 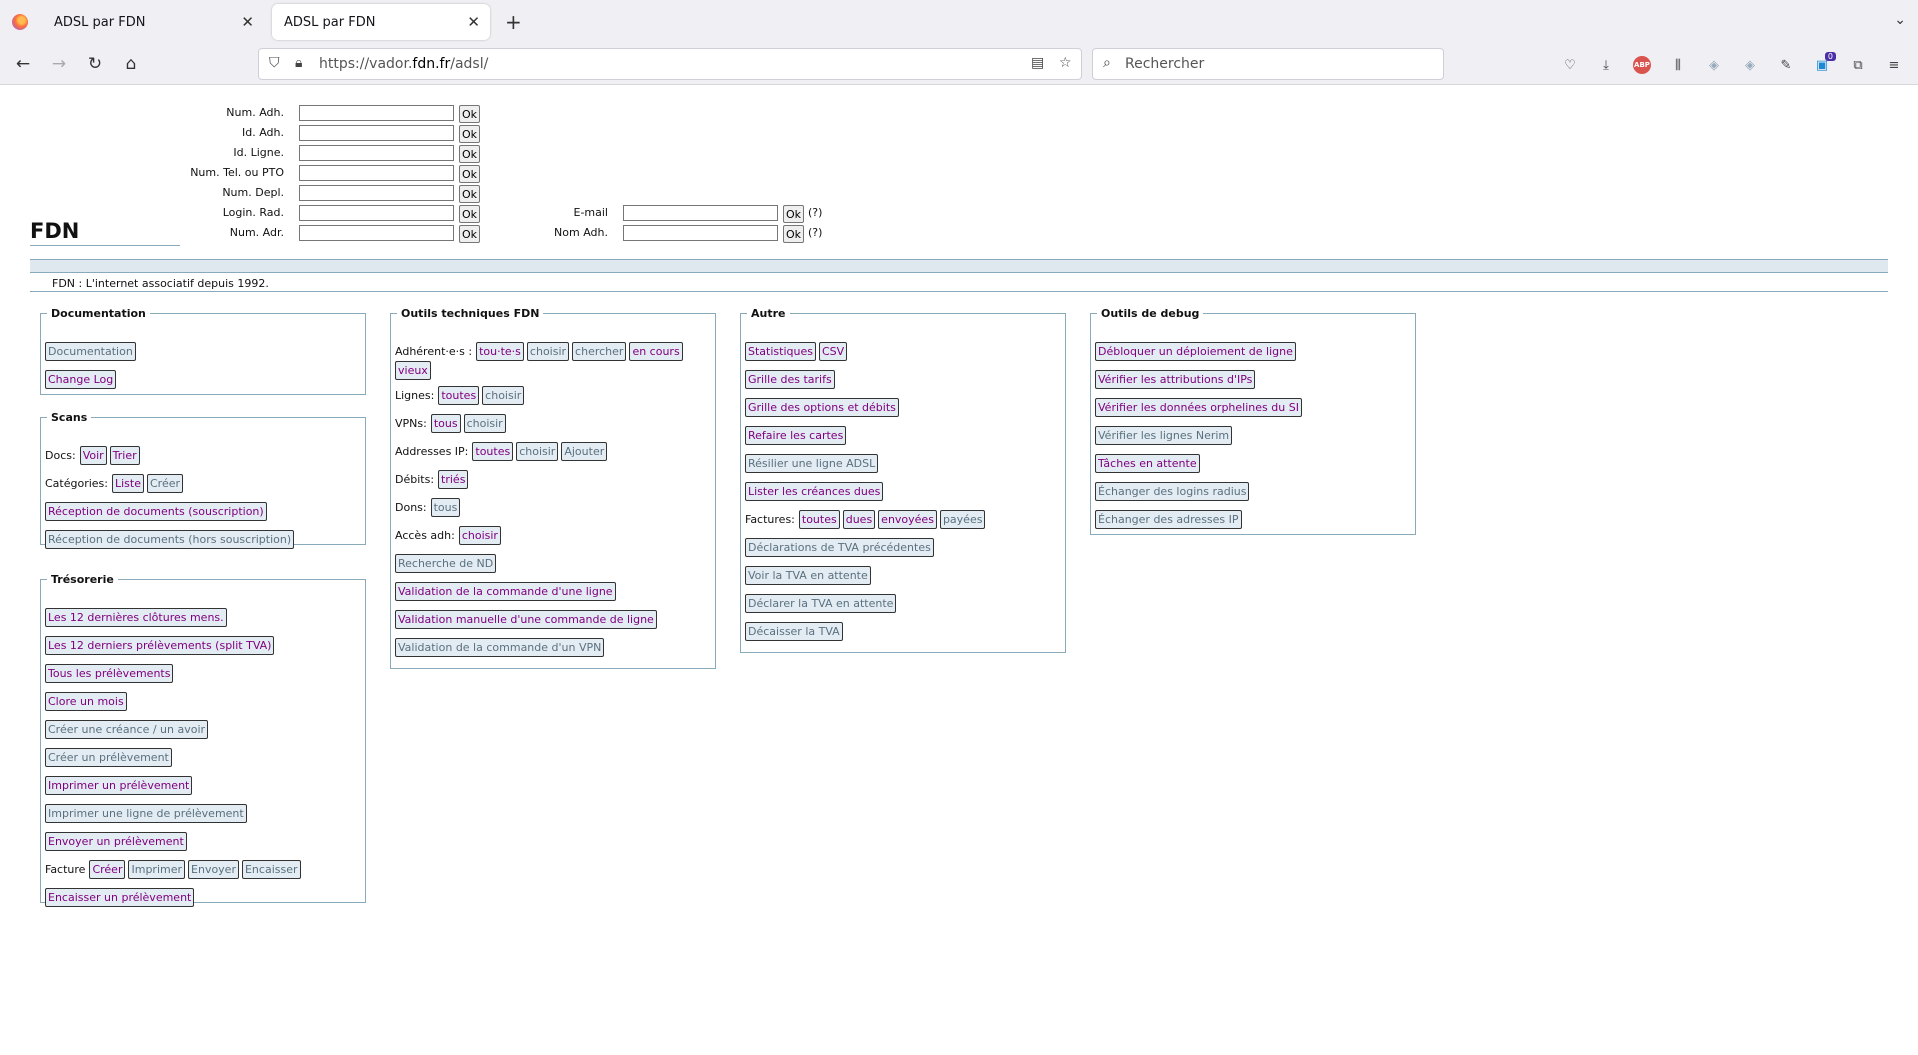 I want to click on ajouter-button: Ajouter, so click(x=584, y=451).